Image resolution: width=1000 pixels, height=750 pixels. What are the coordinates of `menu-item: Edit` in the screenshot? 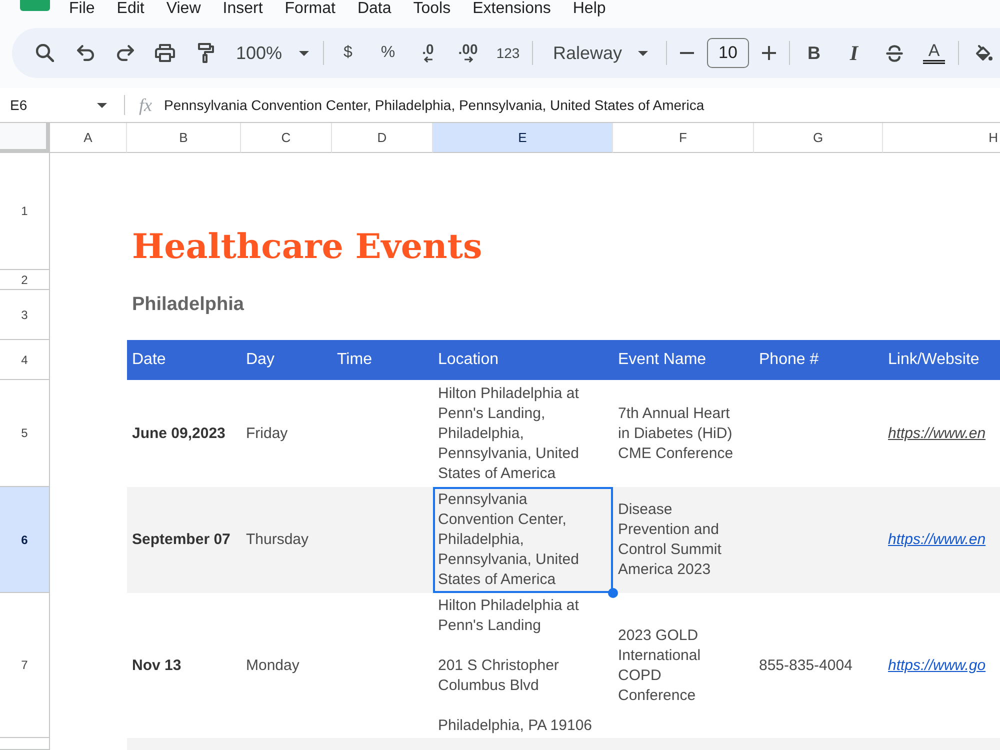 It's located at (130, 8).